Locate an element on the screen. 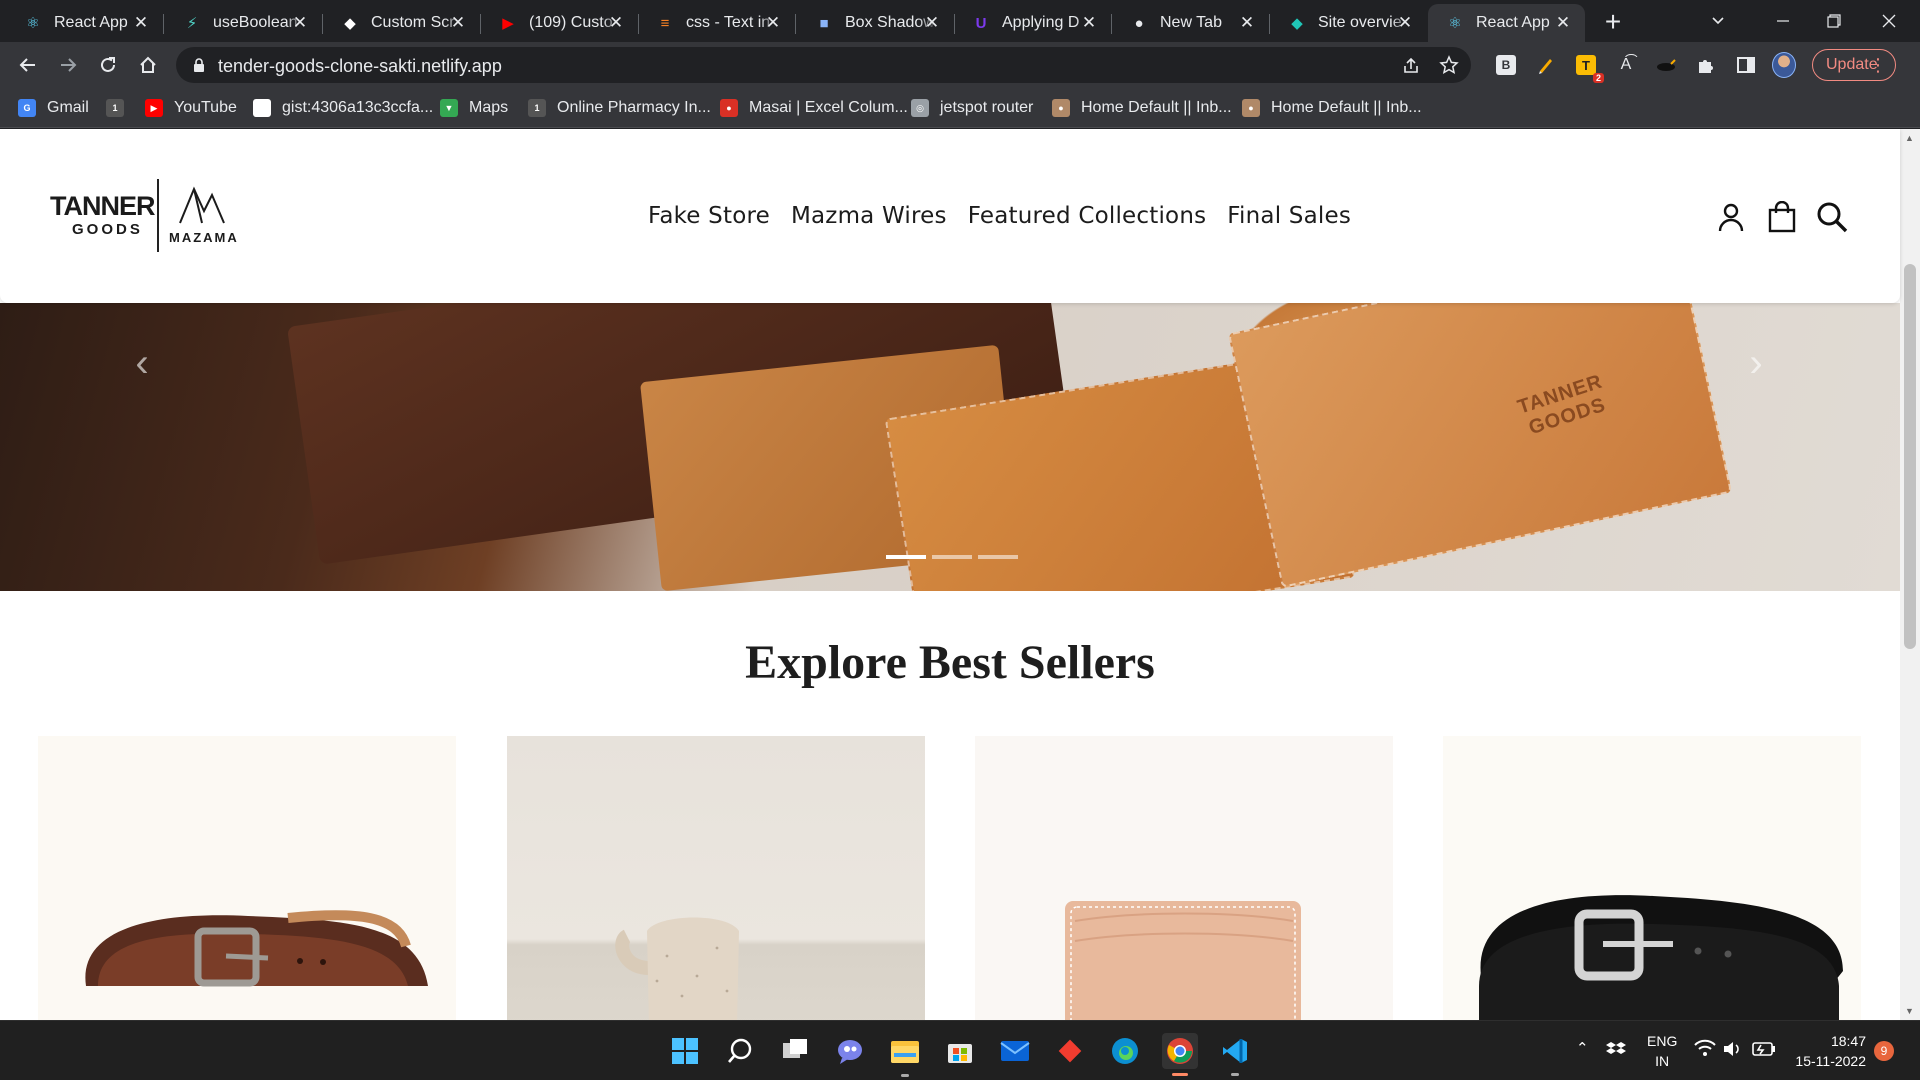  battery-icon is located at coordinates (1764, 1051).